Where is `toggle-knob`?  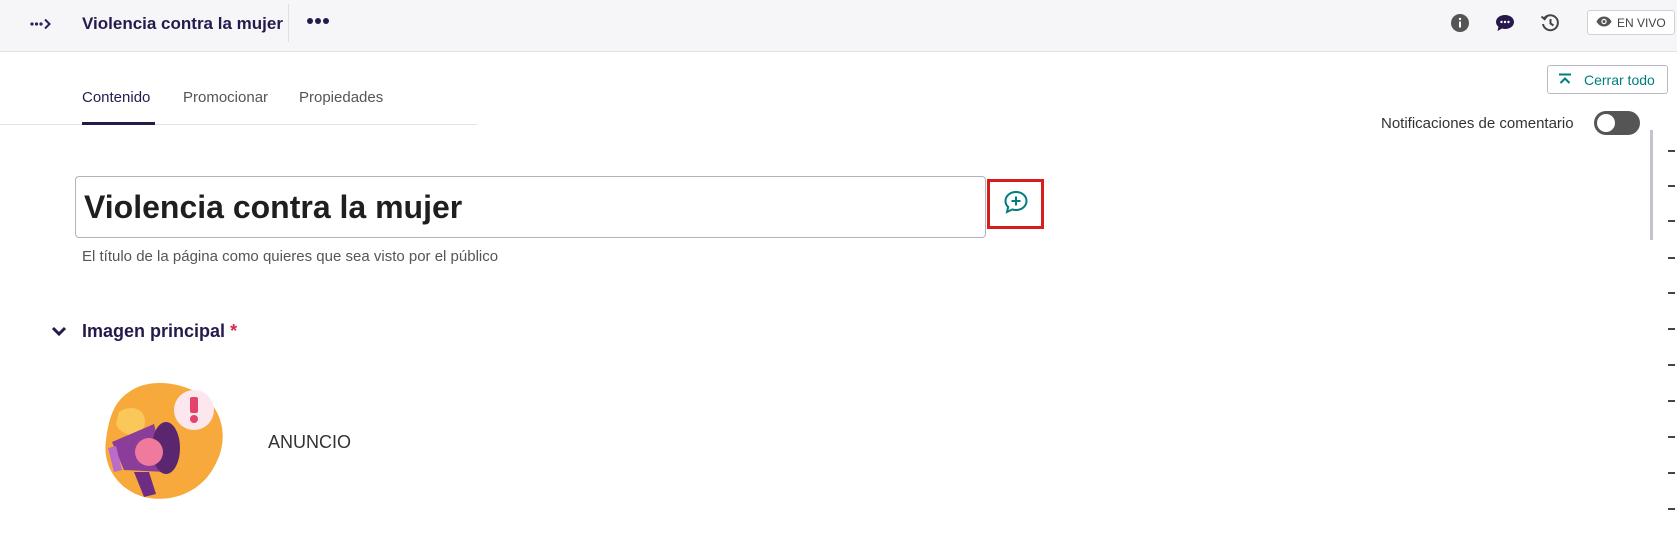 toggle-knob is located at coordinates (1606, 123).